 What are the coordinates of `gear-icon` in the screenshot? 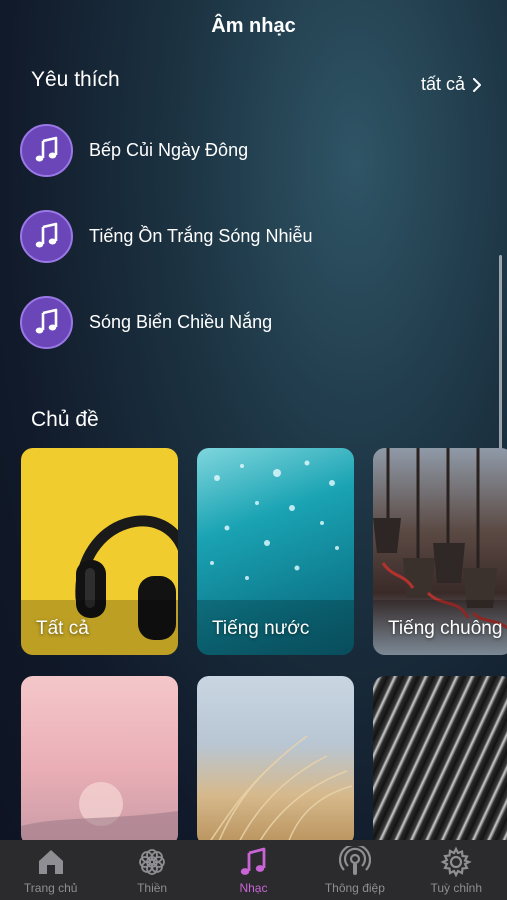 It's located at (456, 861).